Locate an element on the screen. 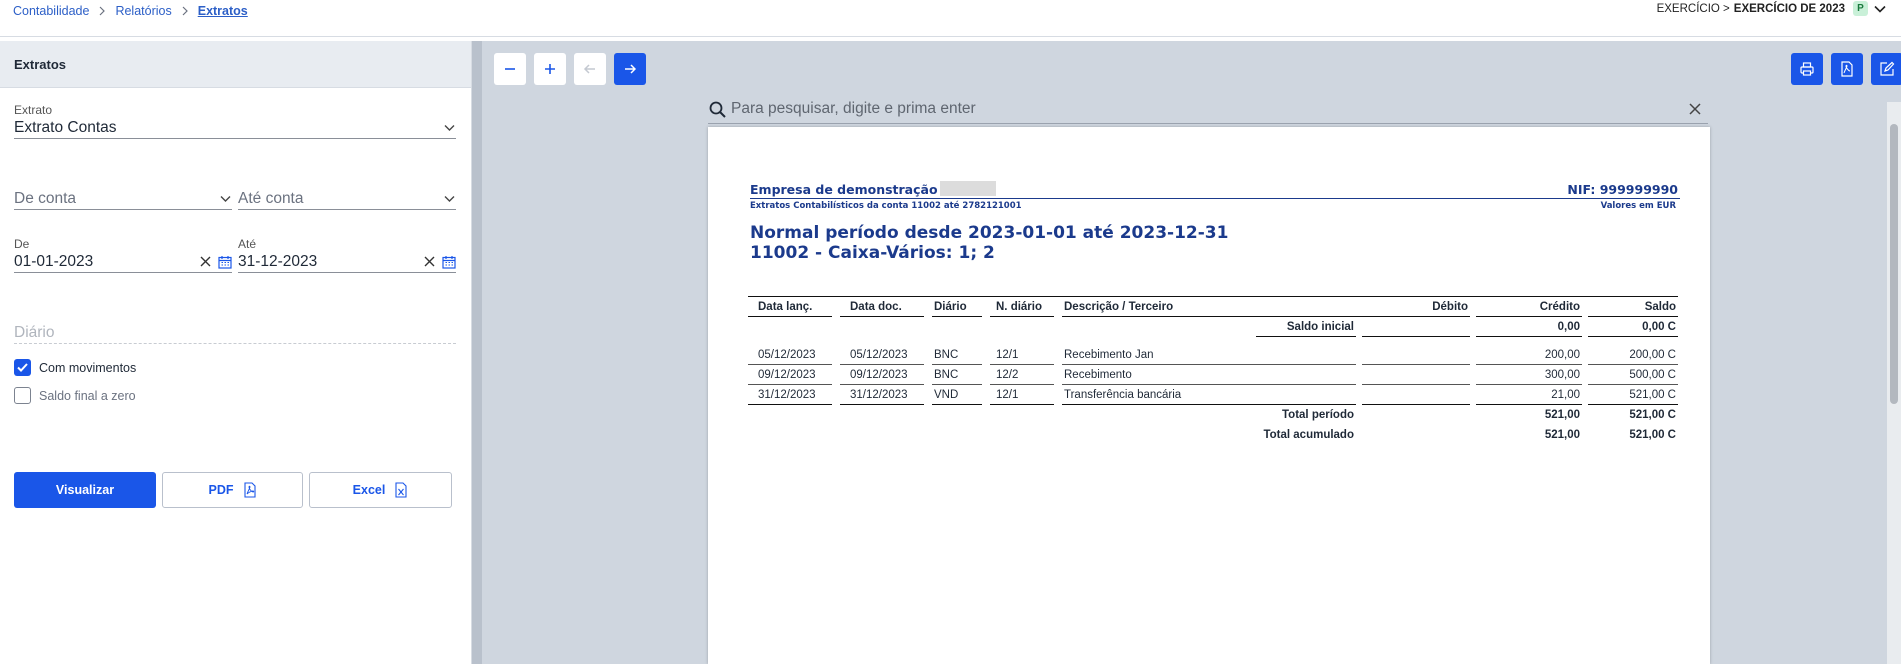  cell-descricao: Transferência bancária is located at coordinates (1209, 395).